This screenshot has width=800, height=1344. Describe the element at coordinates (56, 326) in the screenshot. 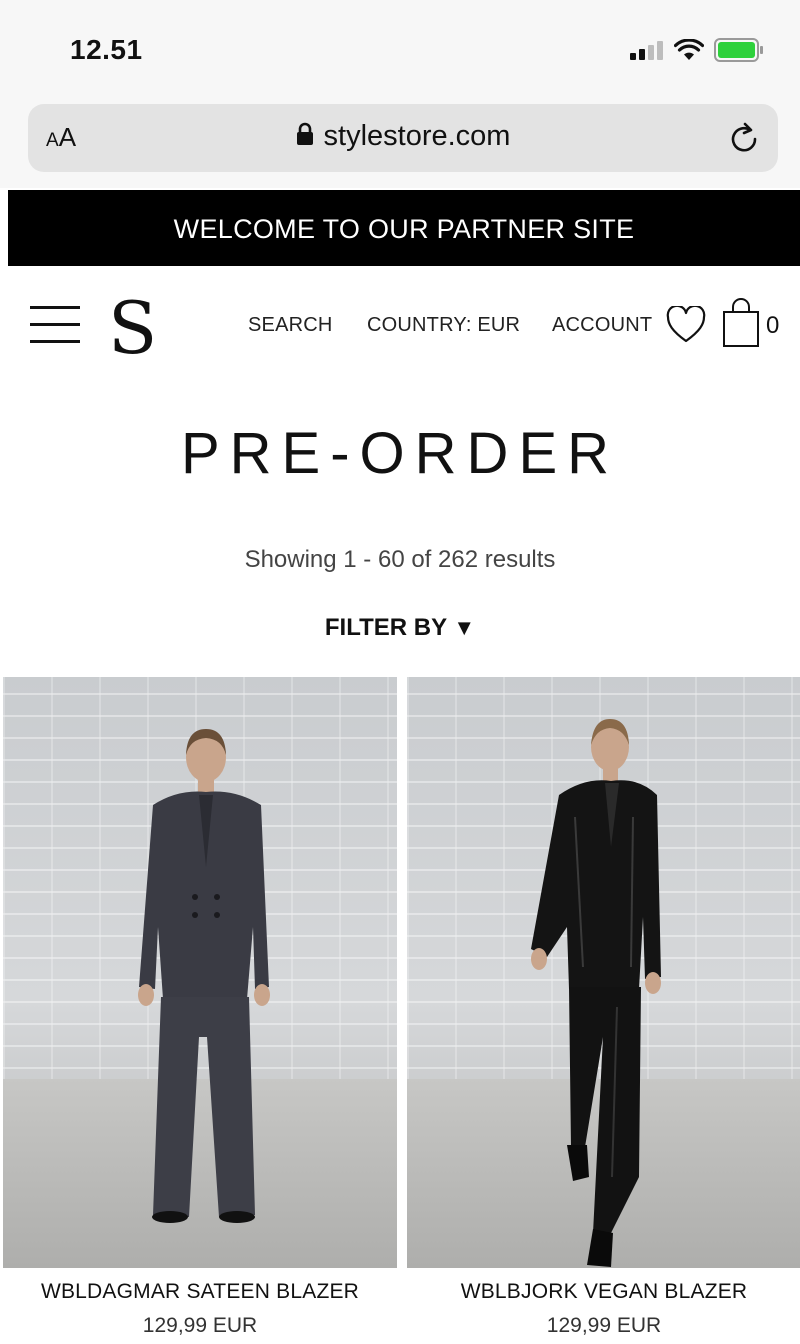

I see `menu-icon` at that location.